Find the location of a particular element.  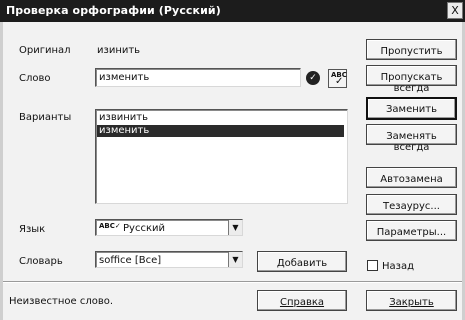

window-frame-left is located at coordinates (1, 171).